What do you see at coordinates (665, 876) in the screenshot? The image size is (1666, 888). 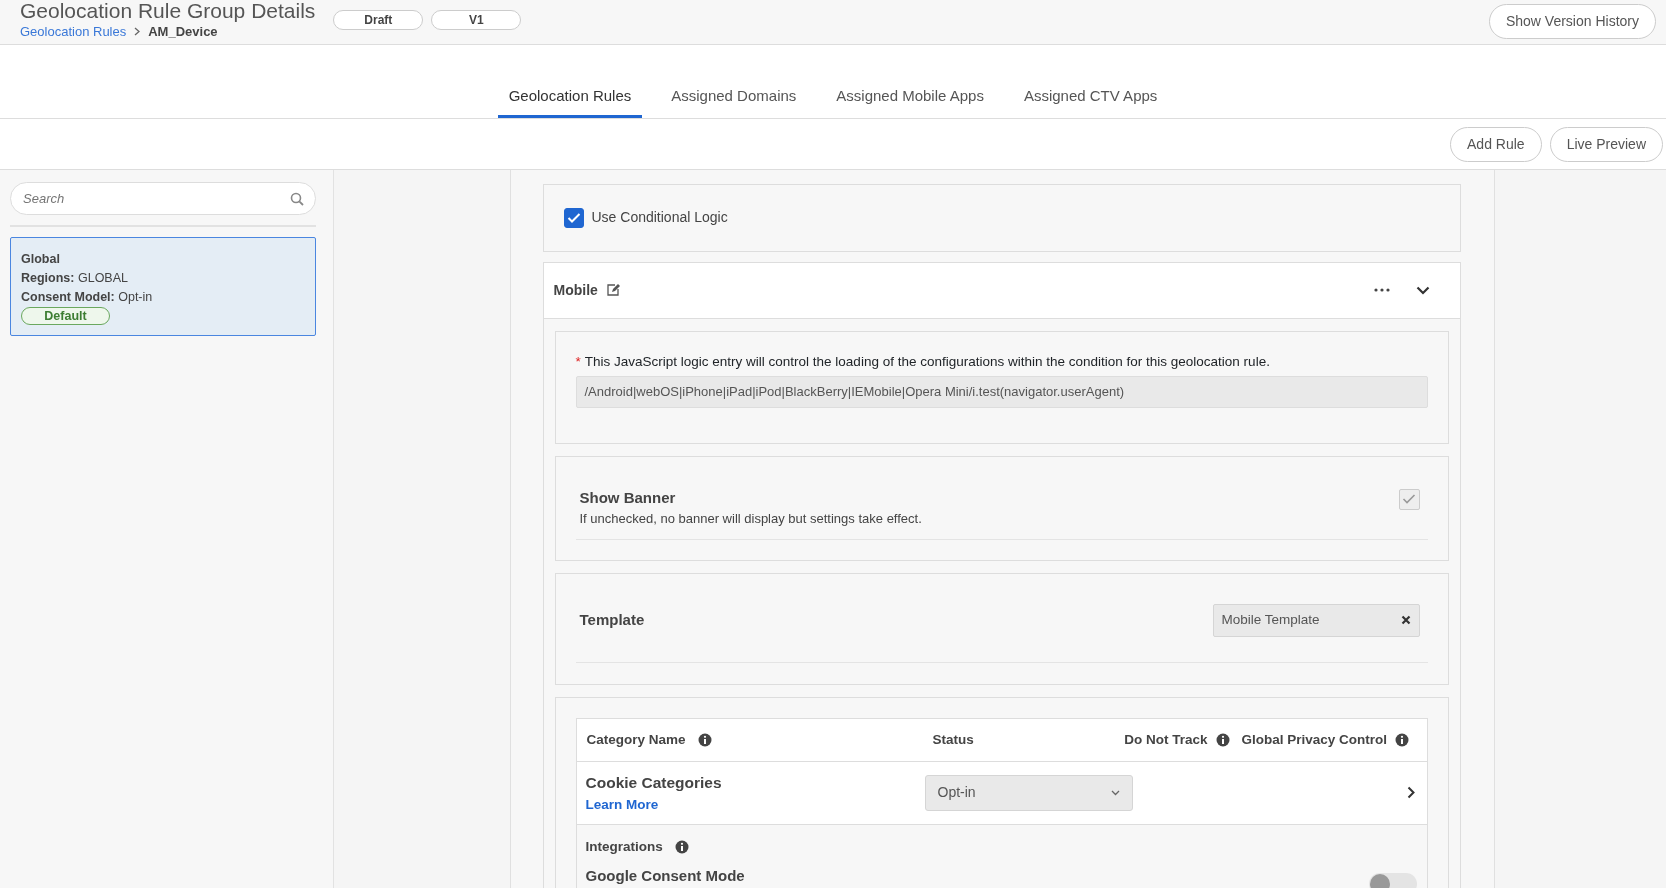 I see `integration-name: Google Consent Mode` at bounding box center [665, 876].